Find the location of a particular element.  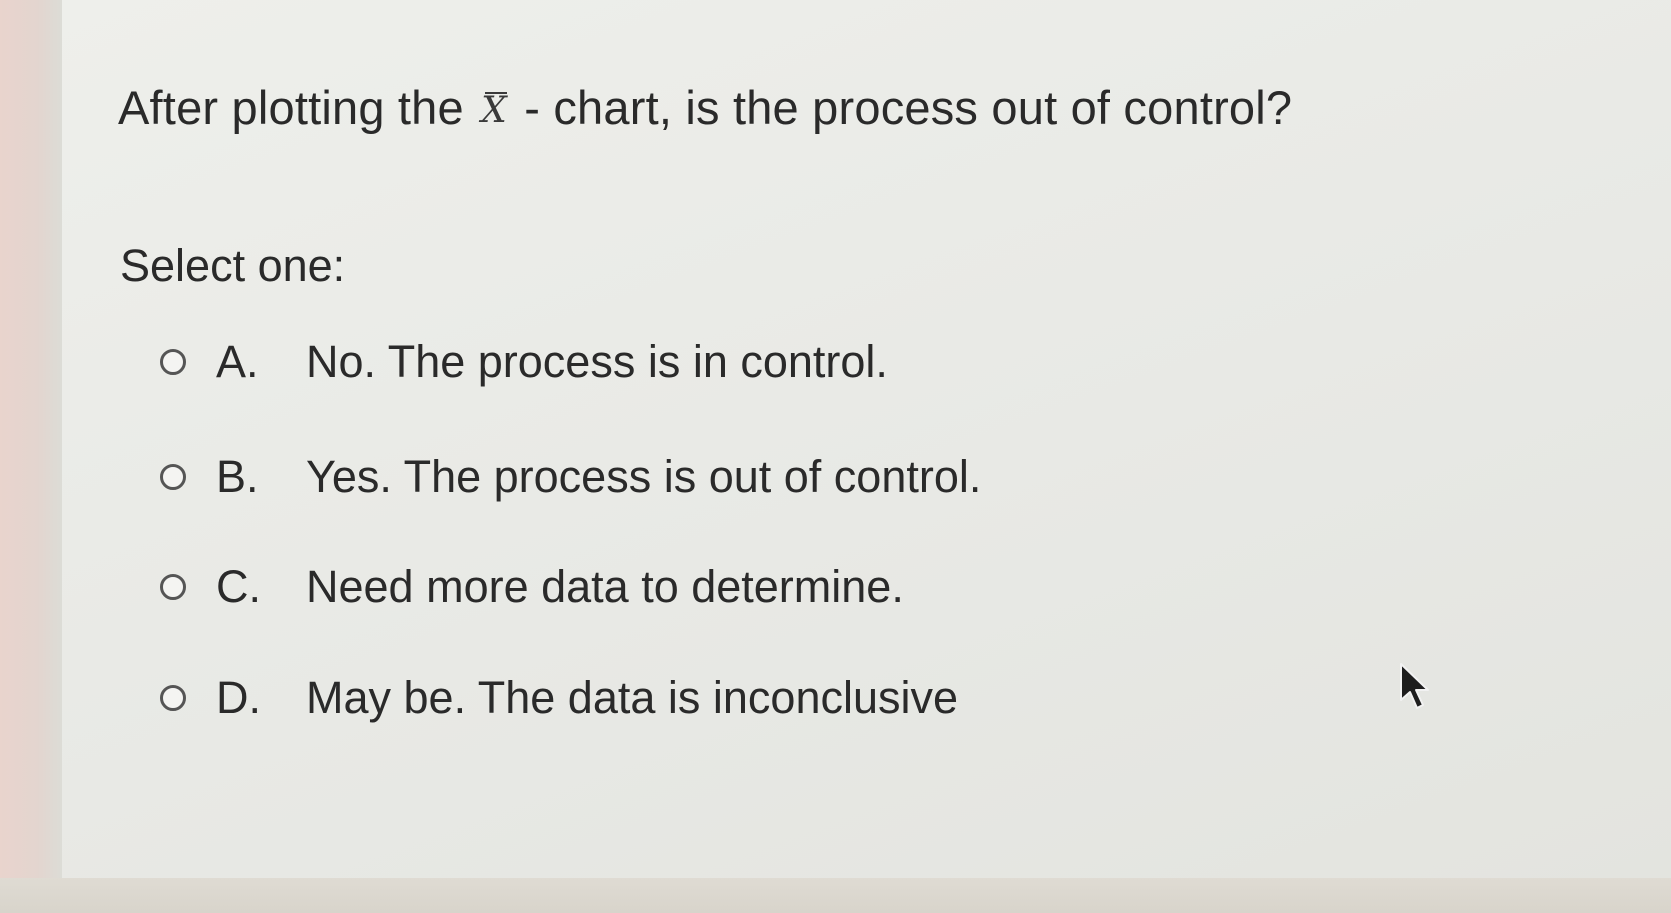

left-edge-background is located at coordinates (31, 456).